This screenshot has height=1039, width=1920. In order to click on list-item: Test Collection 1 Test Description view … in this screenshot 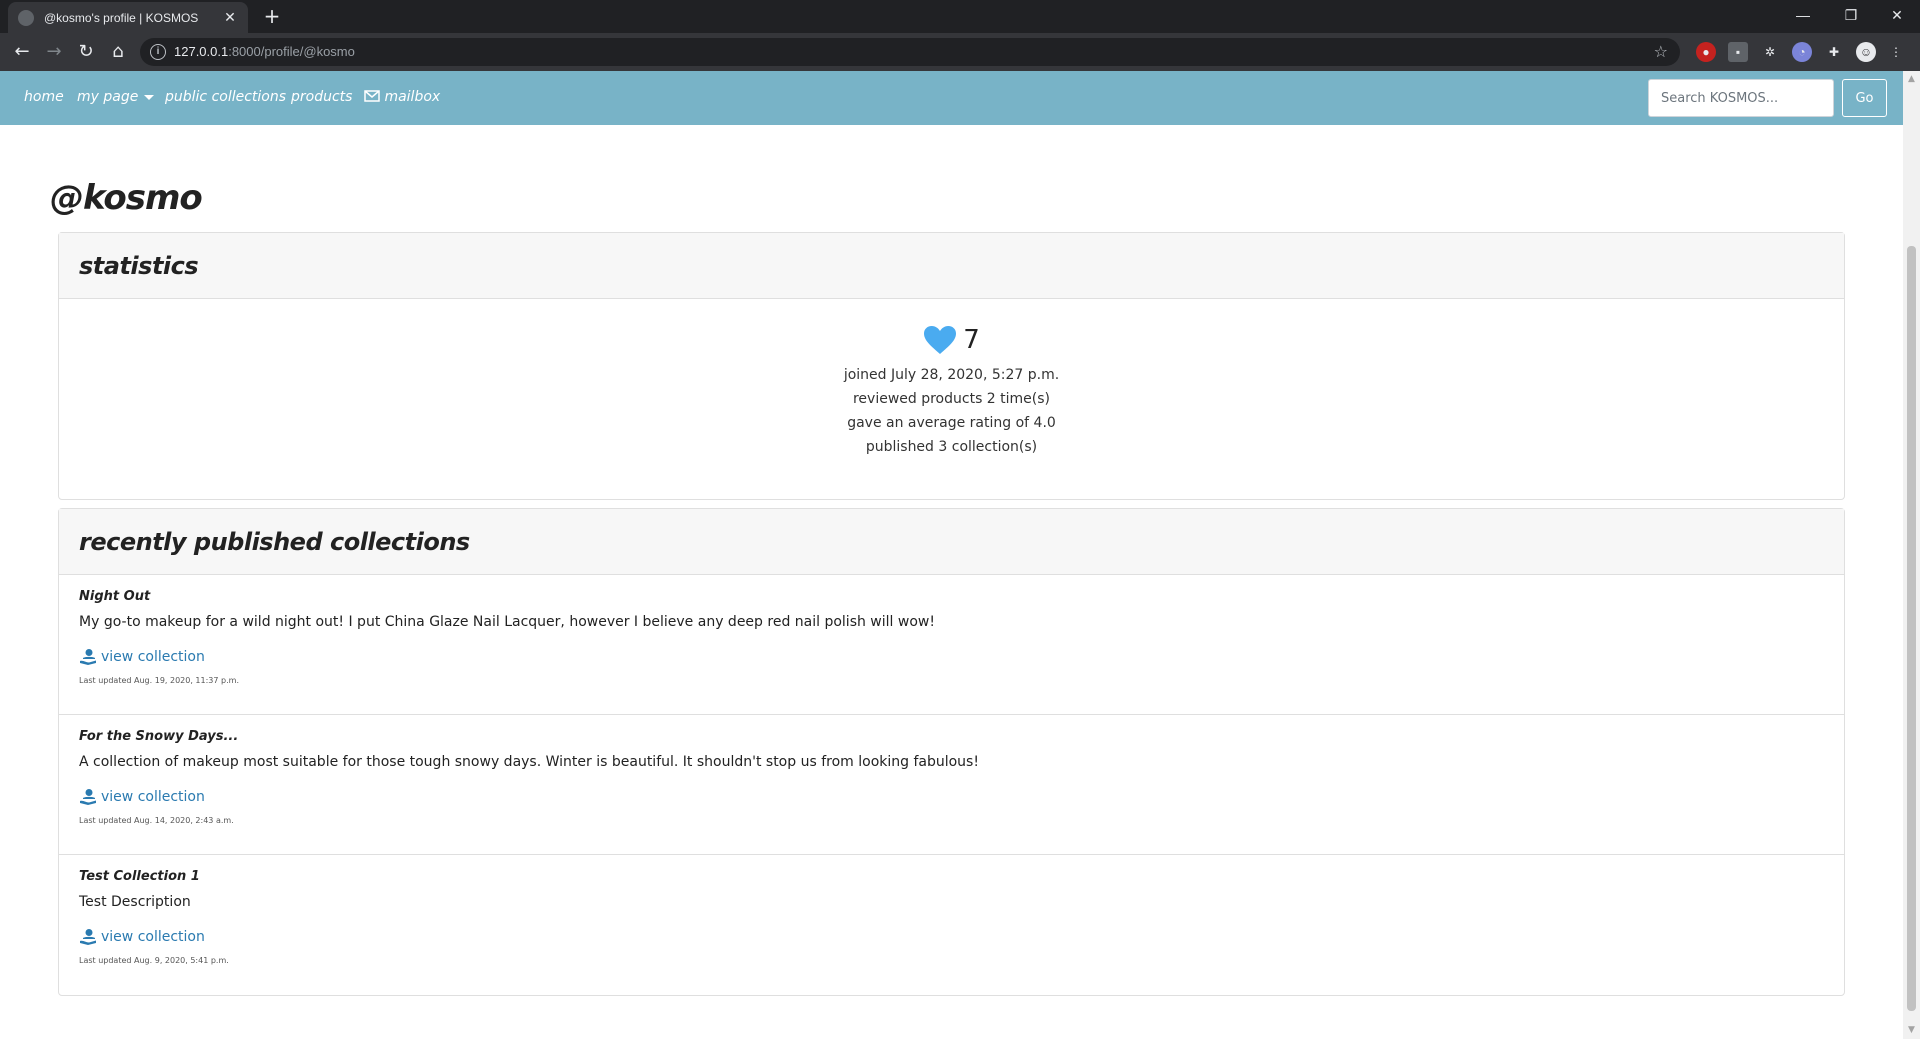, I will do `click(951, 925)`.